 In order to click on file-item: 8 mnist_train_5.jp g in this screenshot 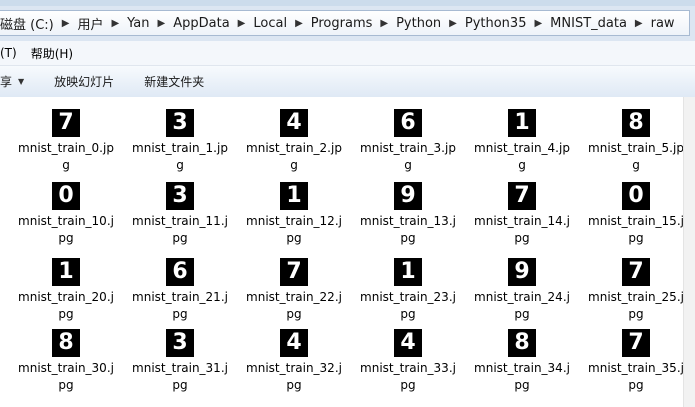, I will do `click(636, 141)`.